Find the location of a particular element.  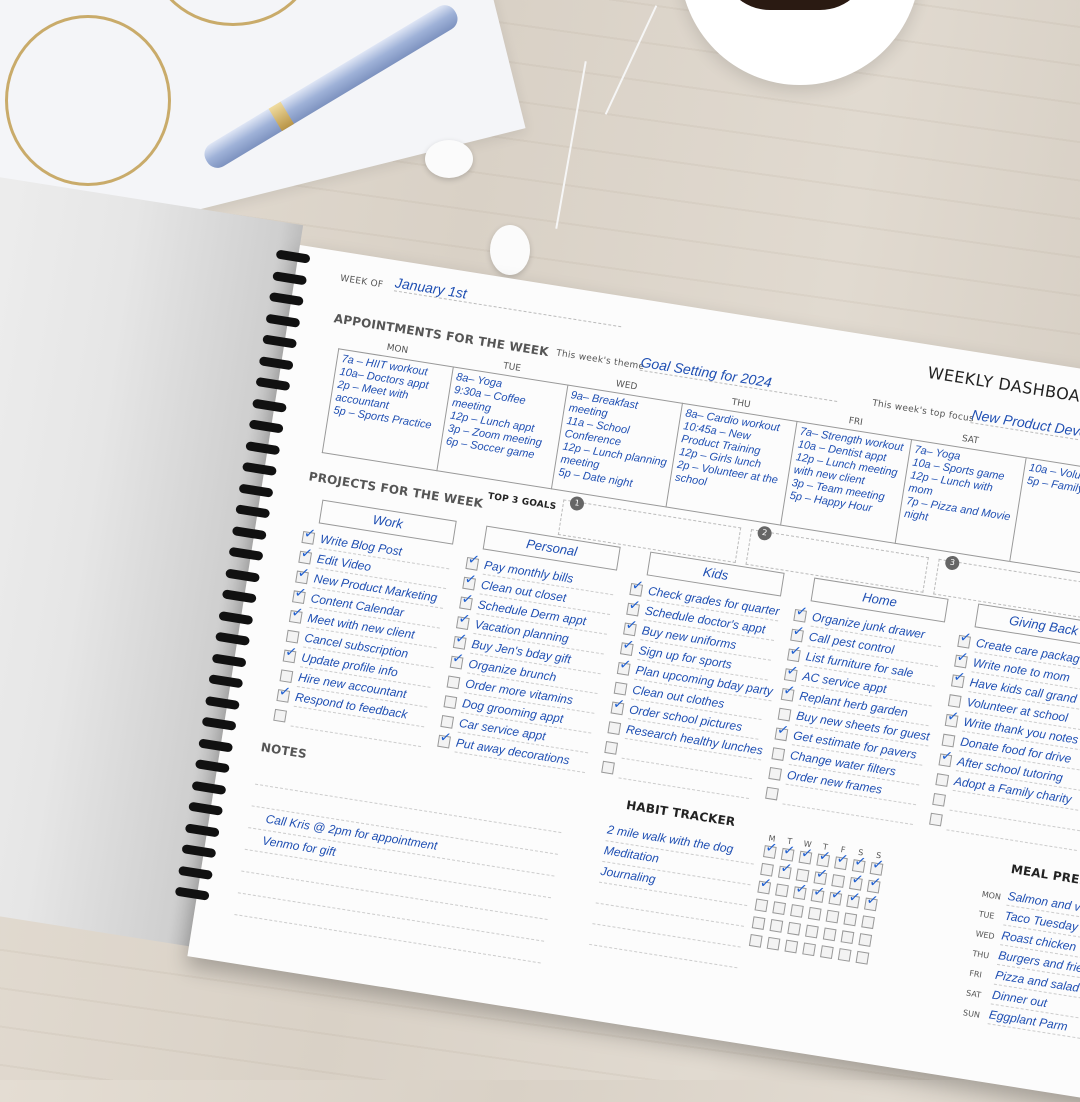

theme-label: This week's theme is located at coordinates (600, 360).